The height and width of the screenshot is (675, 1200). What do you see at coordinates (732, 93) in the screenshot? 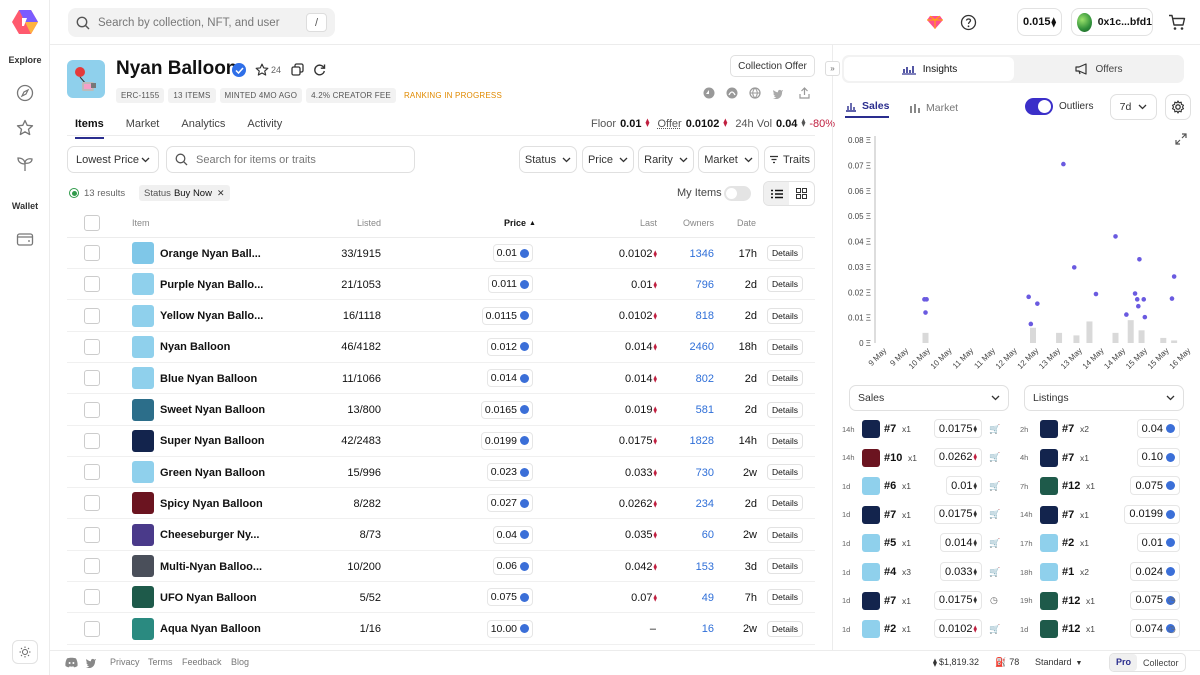
I see `marketplace-icon` at bounding box center [732, 93].